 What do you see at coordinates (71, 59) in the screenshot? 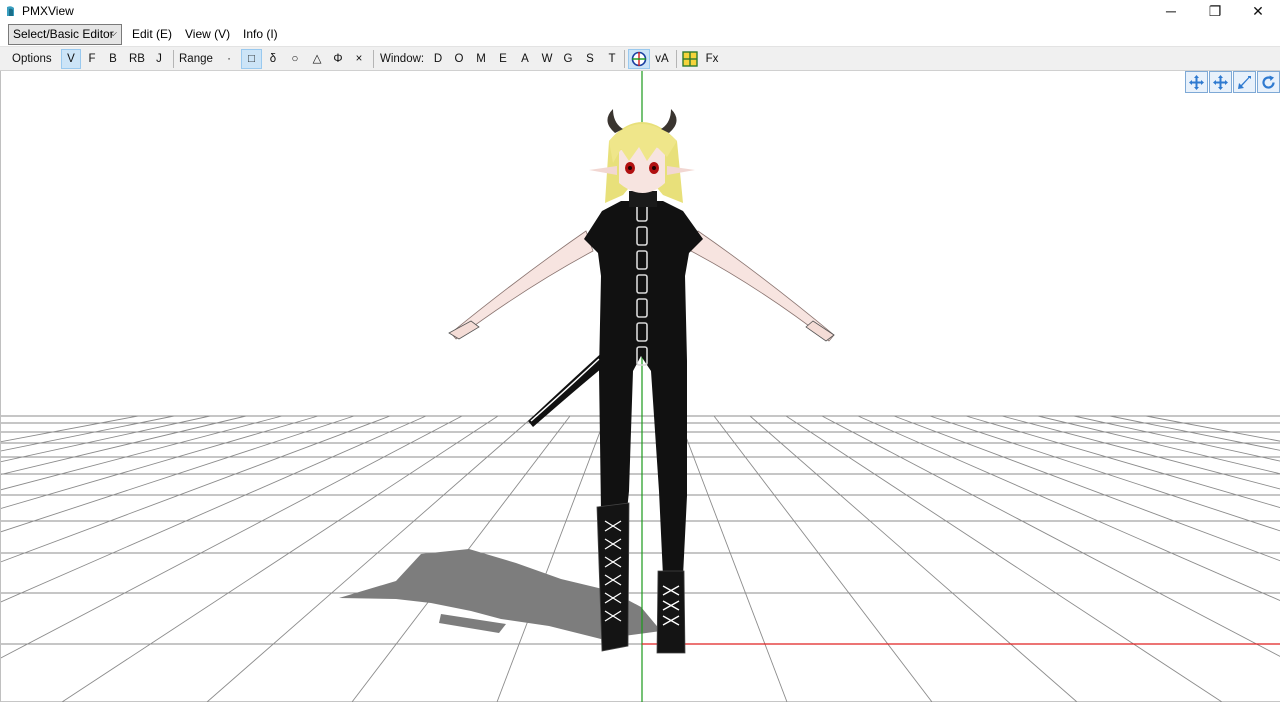
I see `option-v-button: V` at bounding box center [71, 59].